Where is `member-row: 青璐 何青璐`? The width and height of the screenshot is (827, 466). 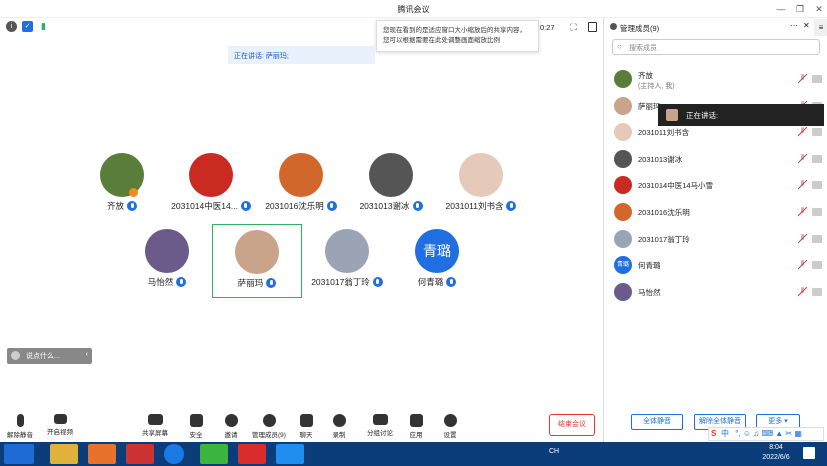
member-row: 青璐 何青璐 is located at coordinates (717, 265).